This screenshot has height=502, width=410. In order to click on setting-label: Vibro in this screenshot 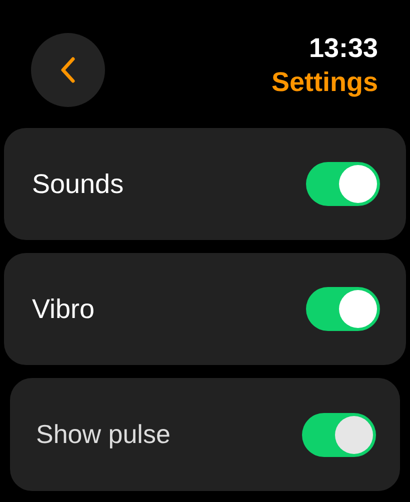, I will do `click(63, 309)`.